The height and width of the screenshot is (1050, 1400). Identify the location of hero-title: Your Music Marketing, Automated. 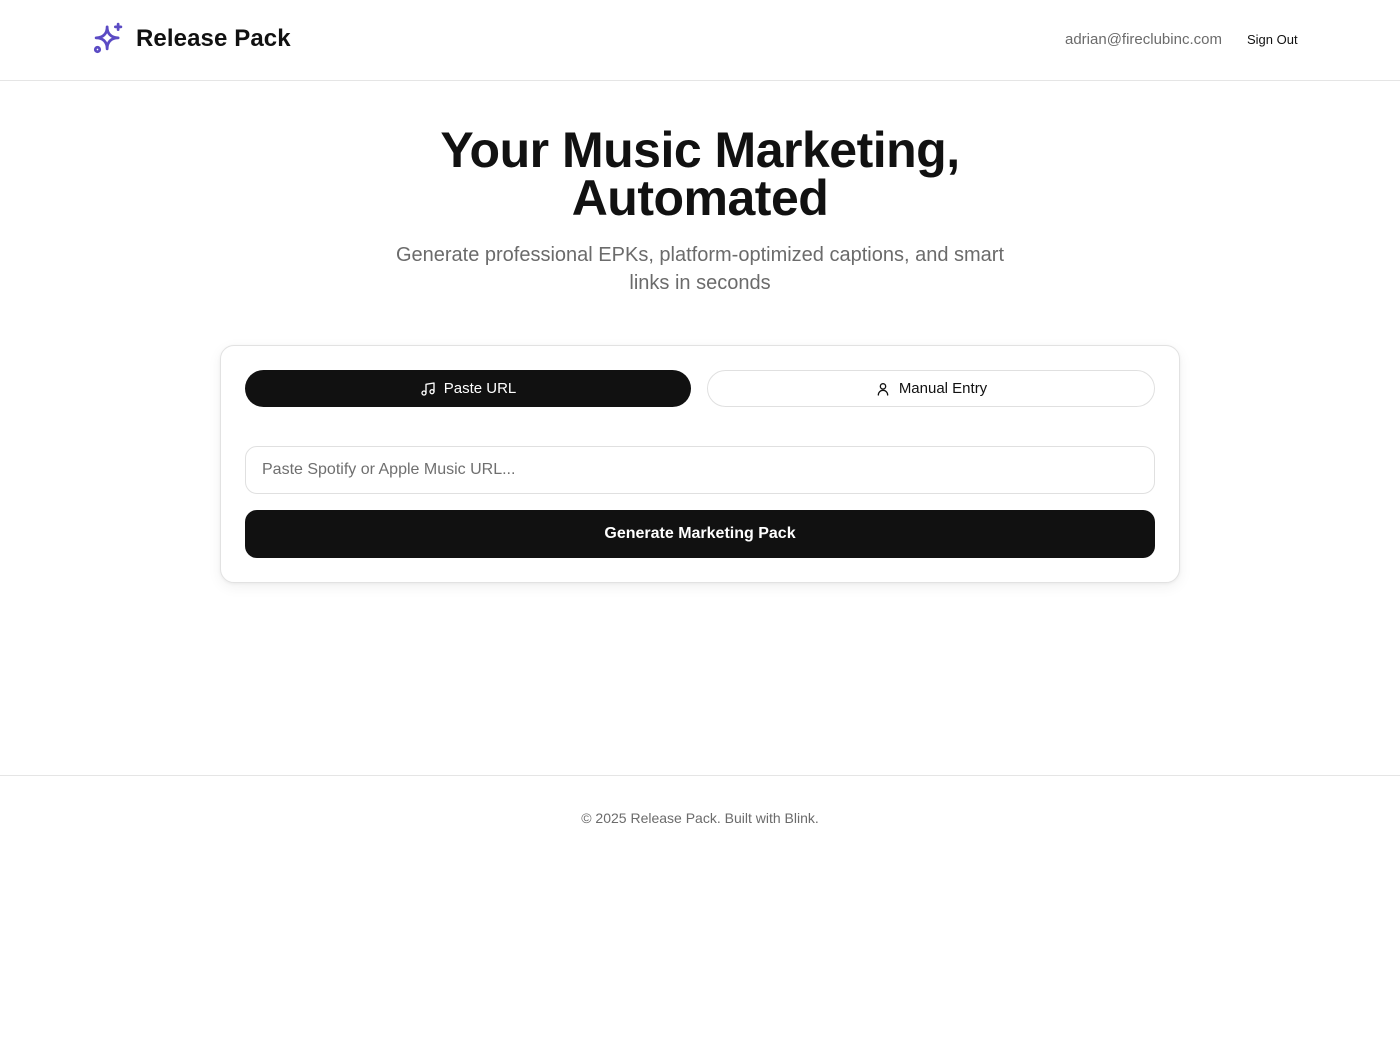
(700, 174).